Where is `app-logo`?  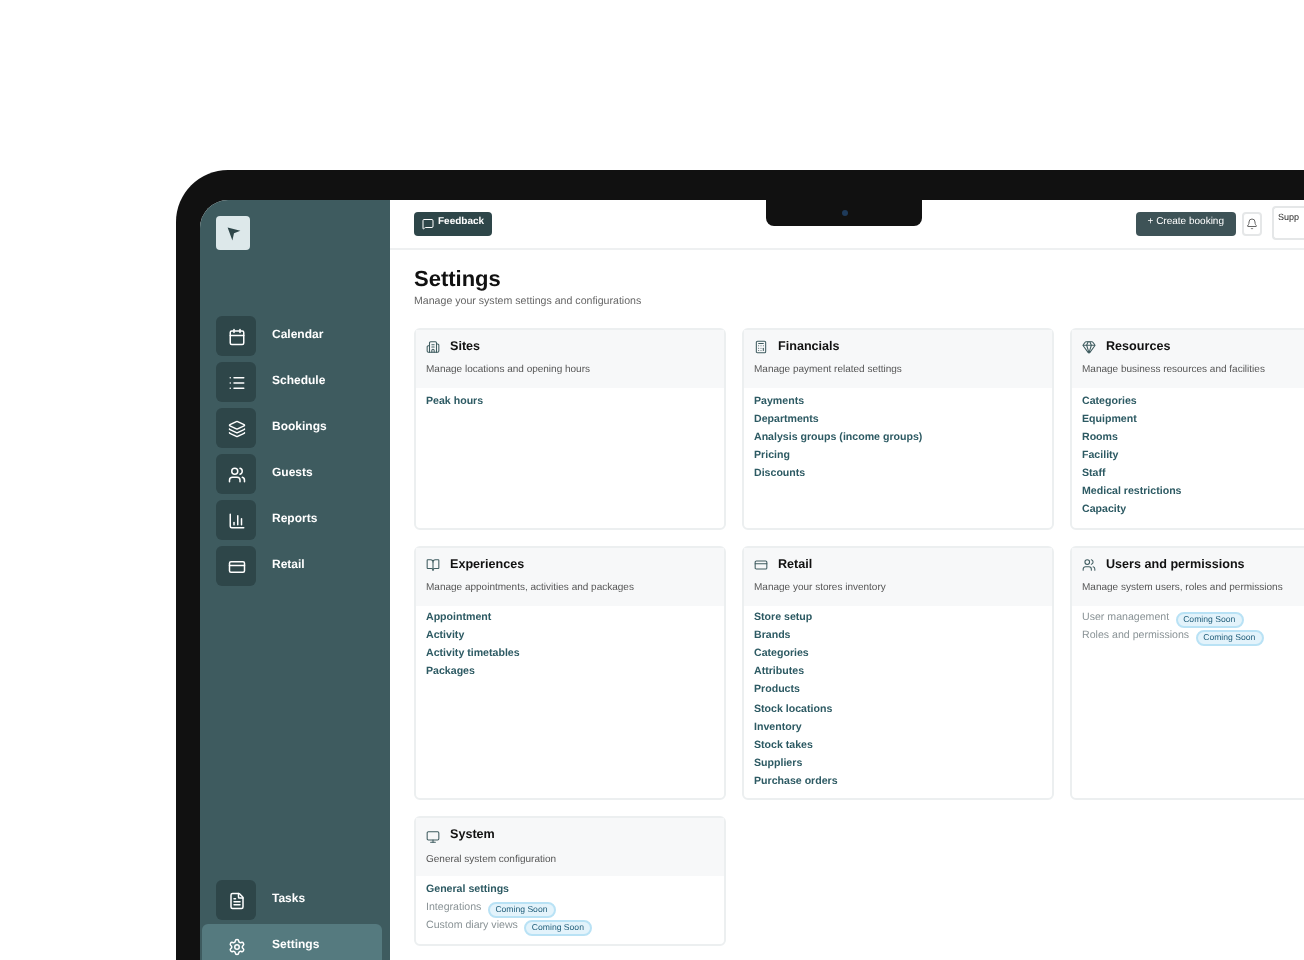
app-logo is located at coordinates (233, 233).